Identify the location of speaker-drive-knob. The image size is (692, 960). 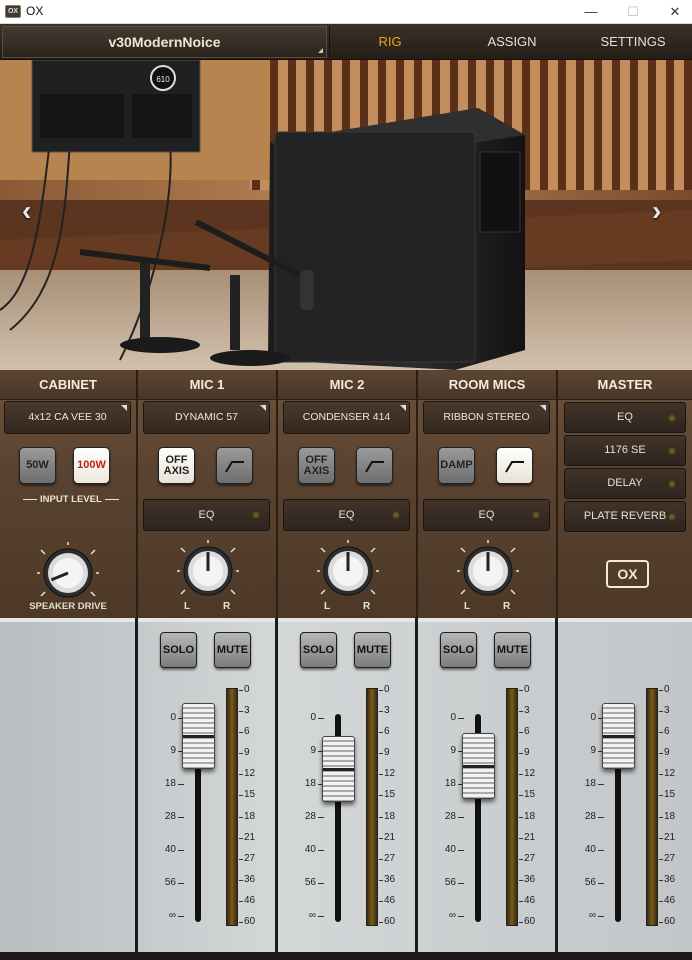
(68, 573).